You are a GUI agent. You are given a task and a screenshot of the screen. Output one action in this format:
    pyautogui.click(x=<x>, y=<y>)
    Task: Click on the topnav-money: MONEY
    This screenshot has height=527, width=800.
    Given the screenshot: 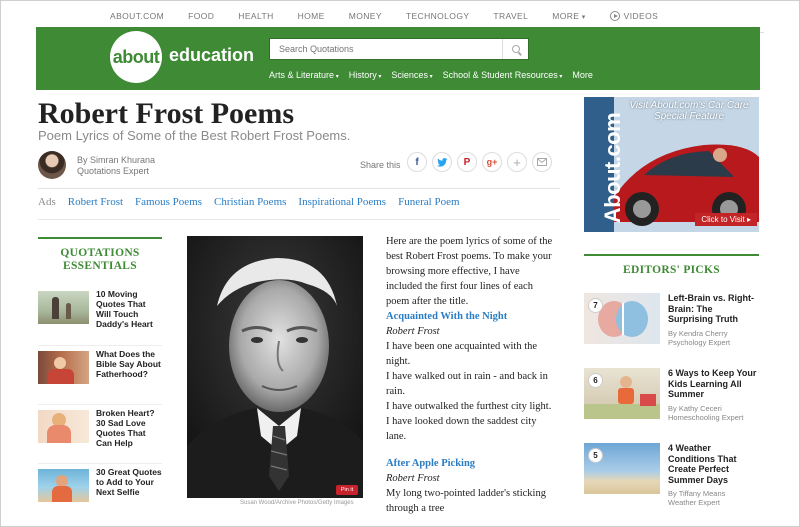 What is the action you would take?
    pyautogui.click(x=365, y=16)
    